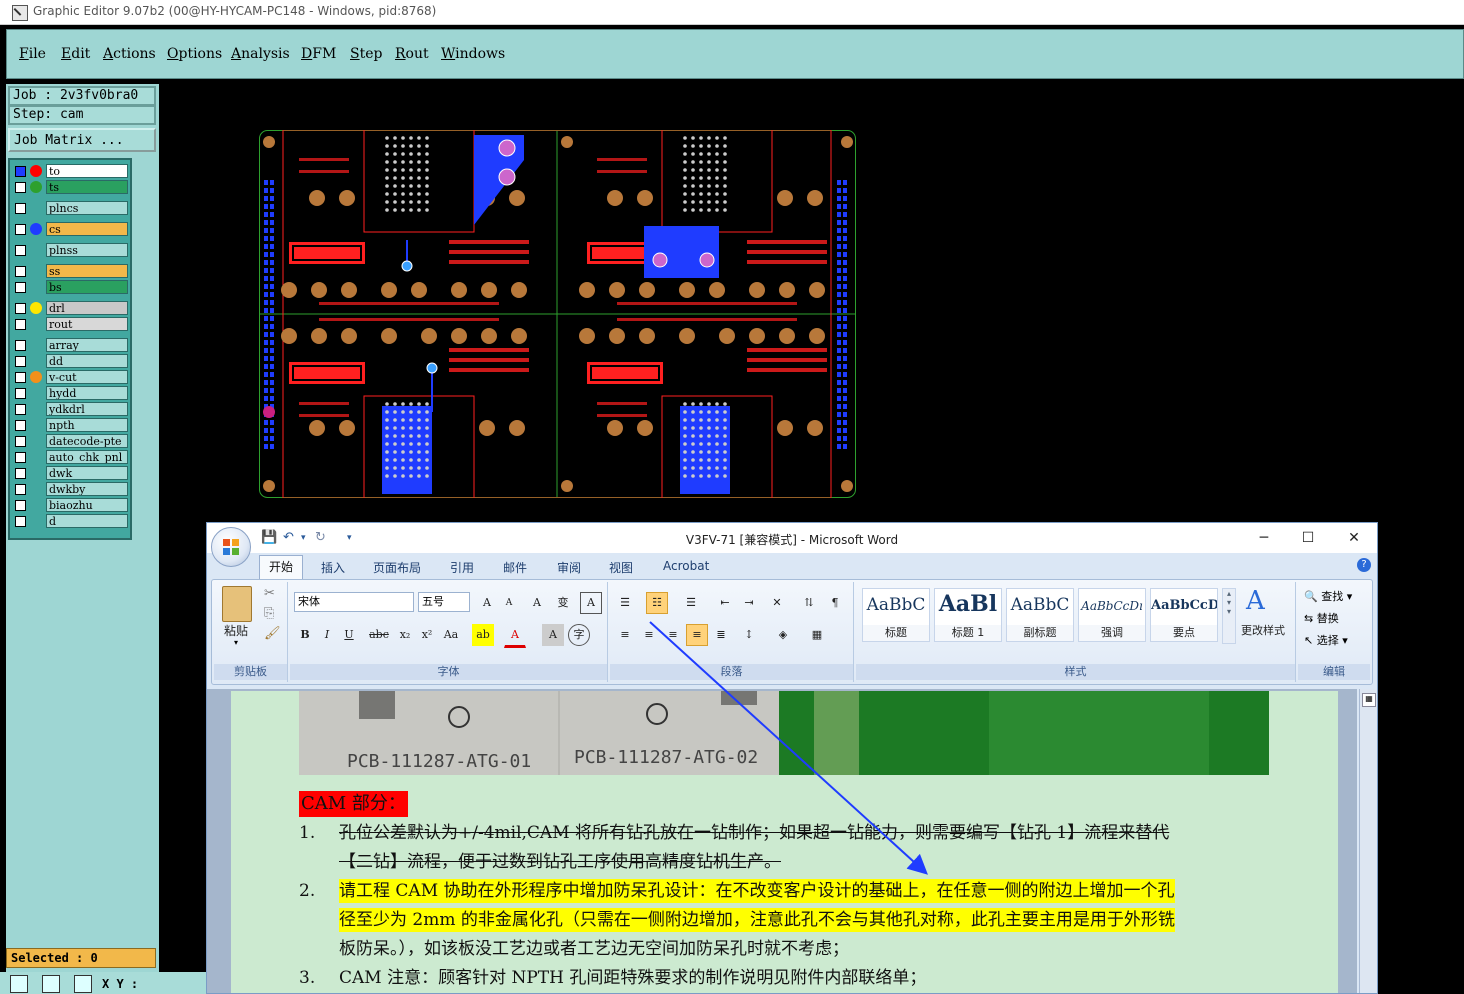  I want to click on tab-view: 视图, so click(621, 567).